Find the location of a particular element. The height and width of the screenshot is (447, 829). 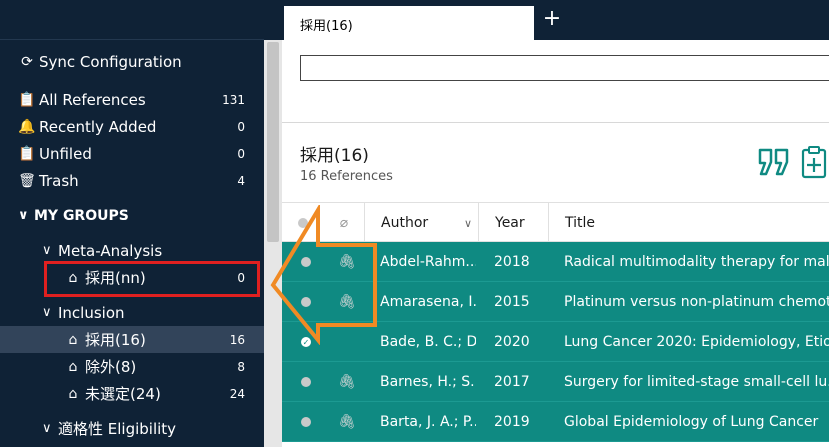

sync-icon: ⟳ is located at coordinates (27, 61).